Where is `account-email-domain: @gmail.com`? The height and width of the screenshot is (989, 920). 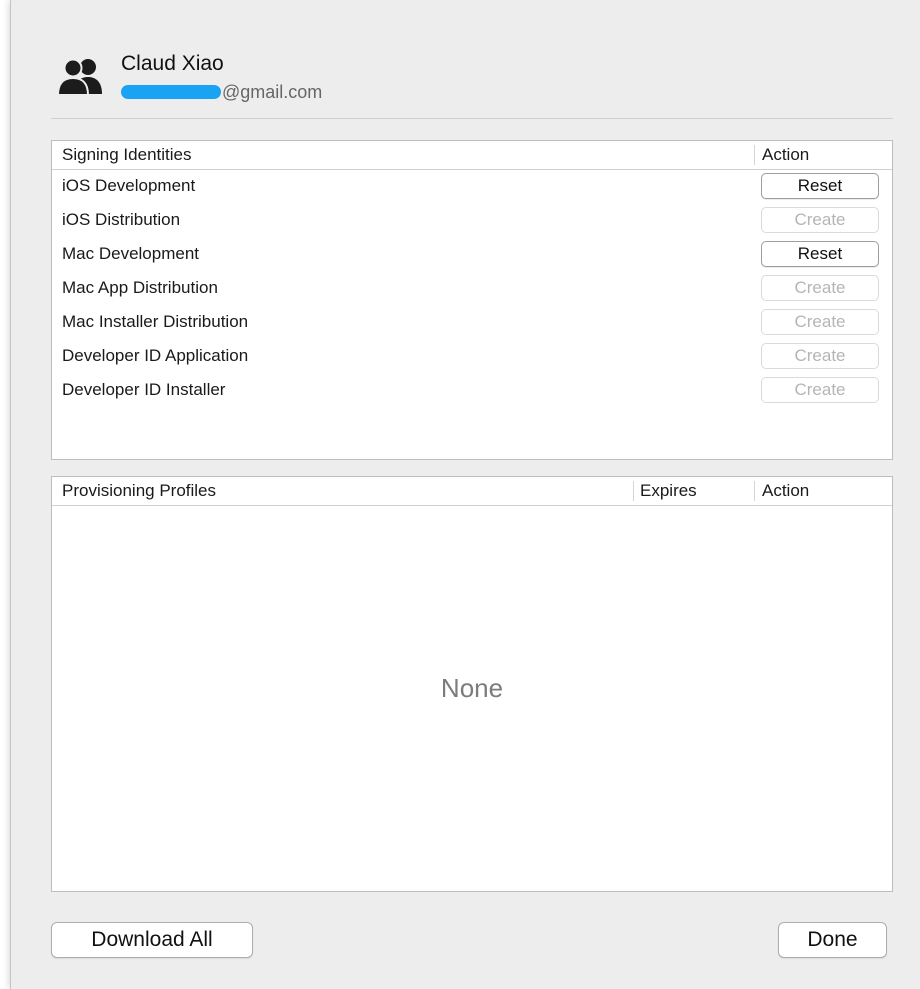
account-email-domain: @gmail.com is located at coordinates (272, 91).